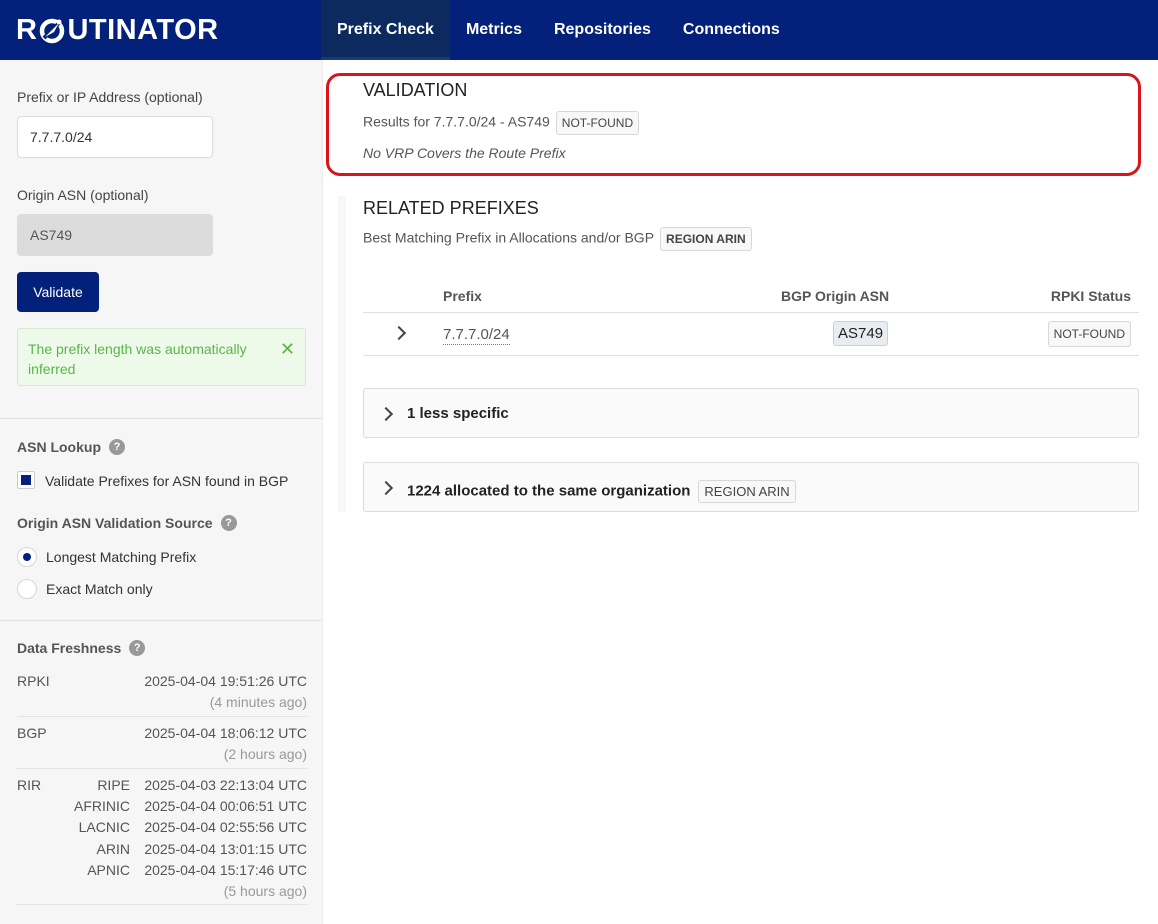 The image size is (1158, 924). Describe the element at coordinates (110, 97) in the screenshot. I see `prefix-label: Prefix or IP Address (optional)` at that location.